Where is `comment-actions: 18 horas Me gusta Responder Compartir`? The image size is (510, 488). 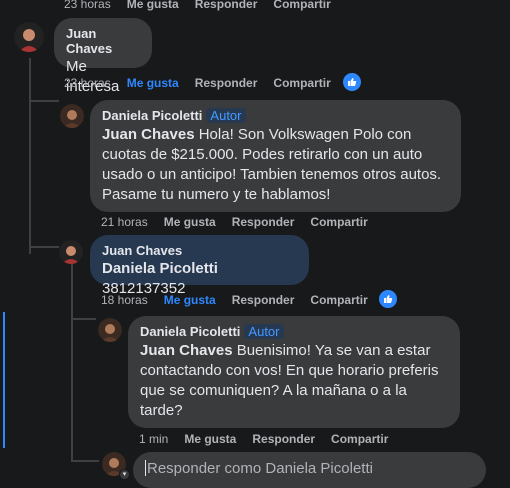
comment-actions: 18 horas Me gusta Responder Compartir is located at coordinates (242, 300).